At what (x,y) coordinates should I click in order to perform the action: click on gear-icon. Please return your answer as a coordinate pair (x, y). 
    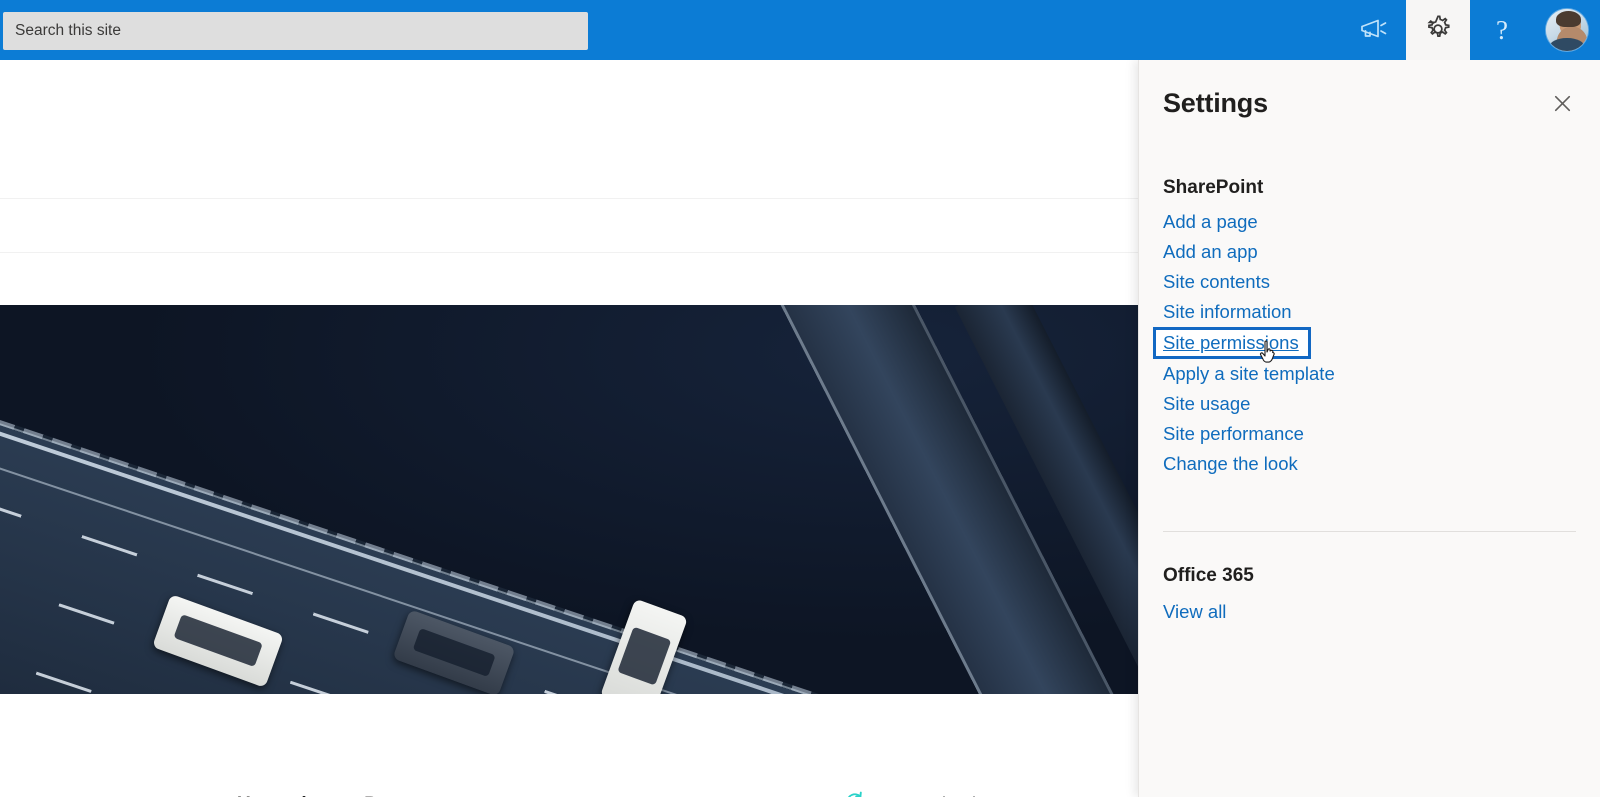
    Looking at the image, I should click on (1438, 30).